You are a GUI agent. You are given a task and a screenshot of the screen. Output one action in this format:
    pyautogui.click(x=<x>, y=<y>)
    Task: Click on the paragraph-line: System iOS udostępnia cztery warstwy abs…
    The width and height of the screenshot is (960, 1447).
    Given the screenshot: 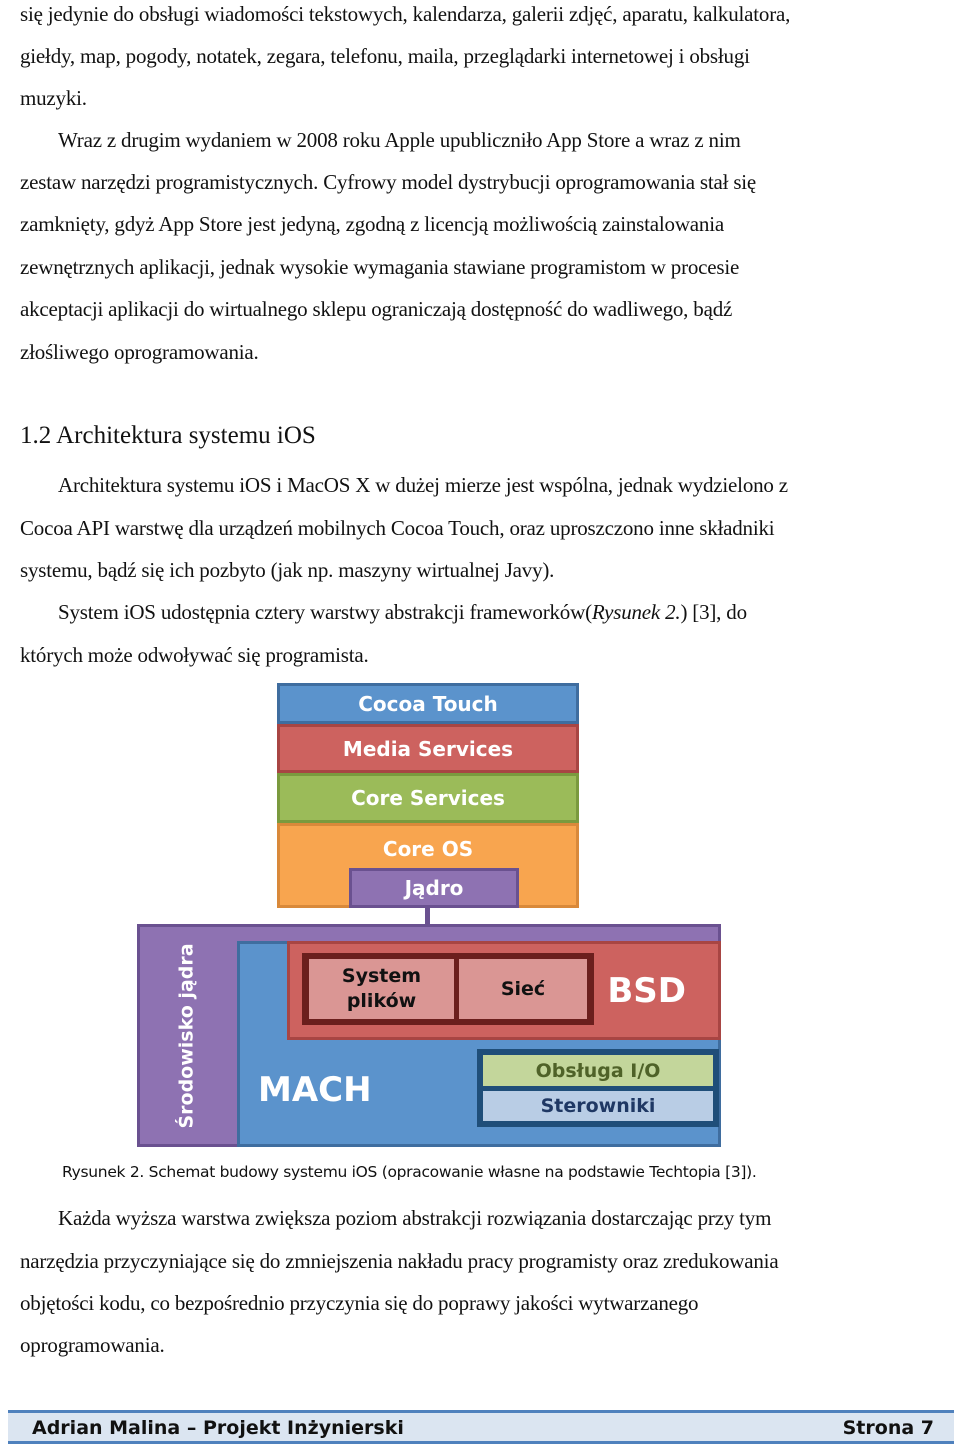 What is the action you would take?
    pyautogui.click(x=402, y=612)
    